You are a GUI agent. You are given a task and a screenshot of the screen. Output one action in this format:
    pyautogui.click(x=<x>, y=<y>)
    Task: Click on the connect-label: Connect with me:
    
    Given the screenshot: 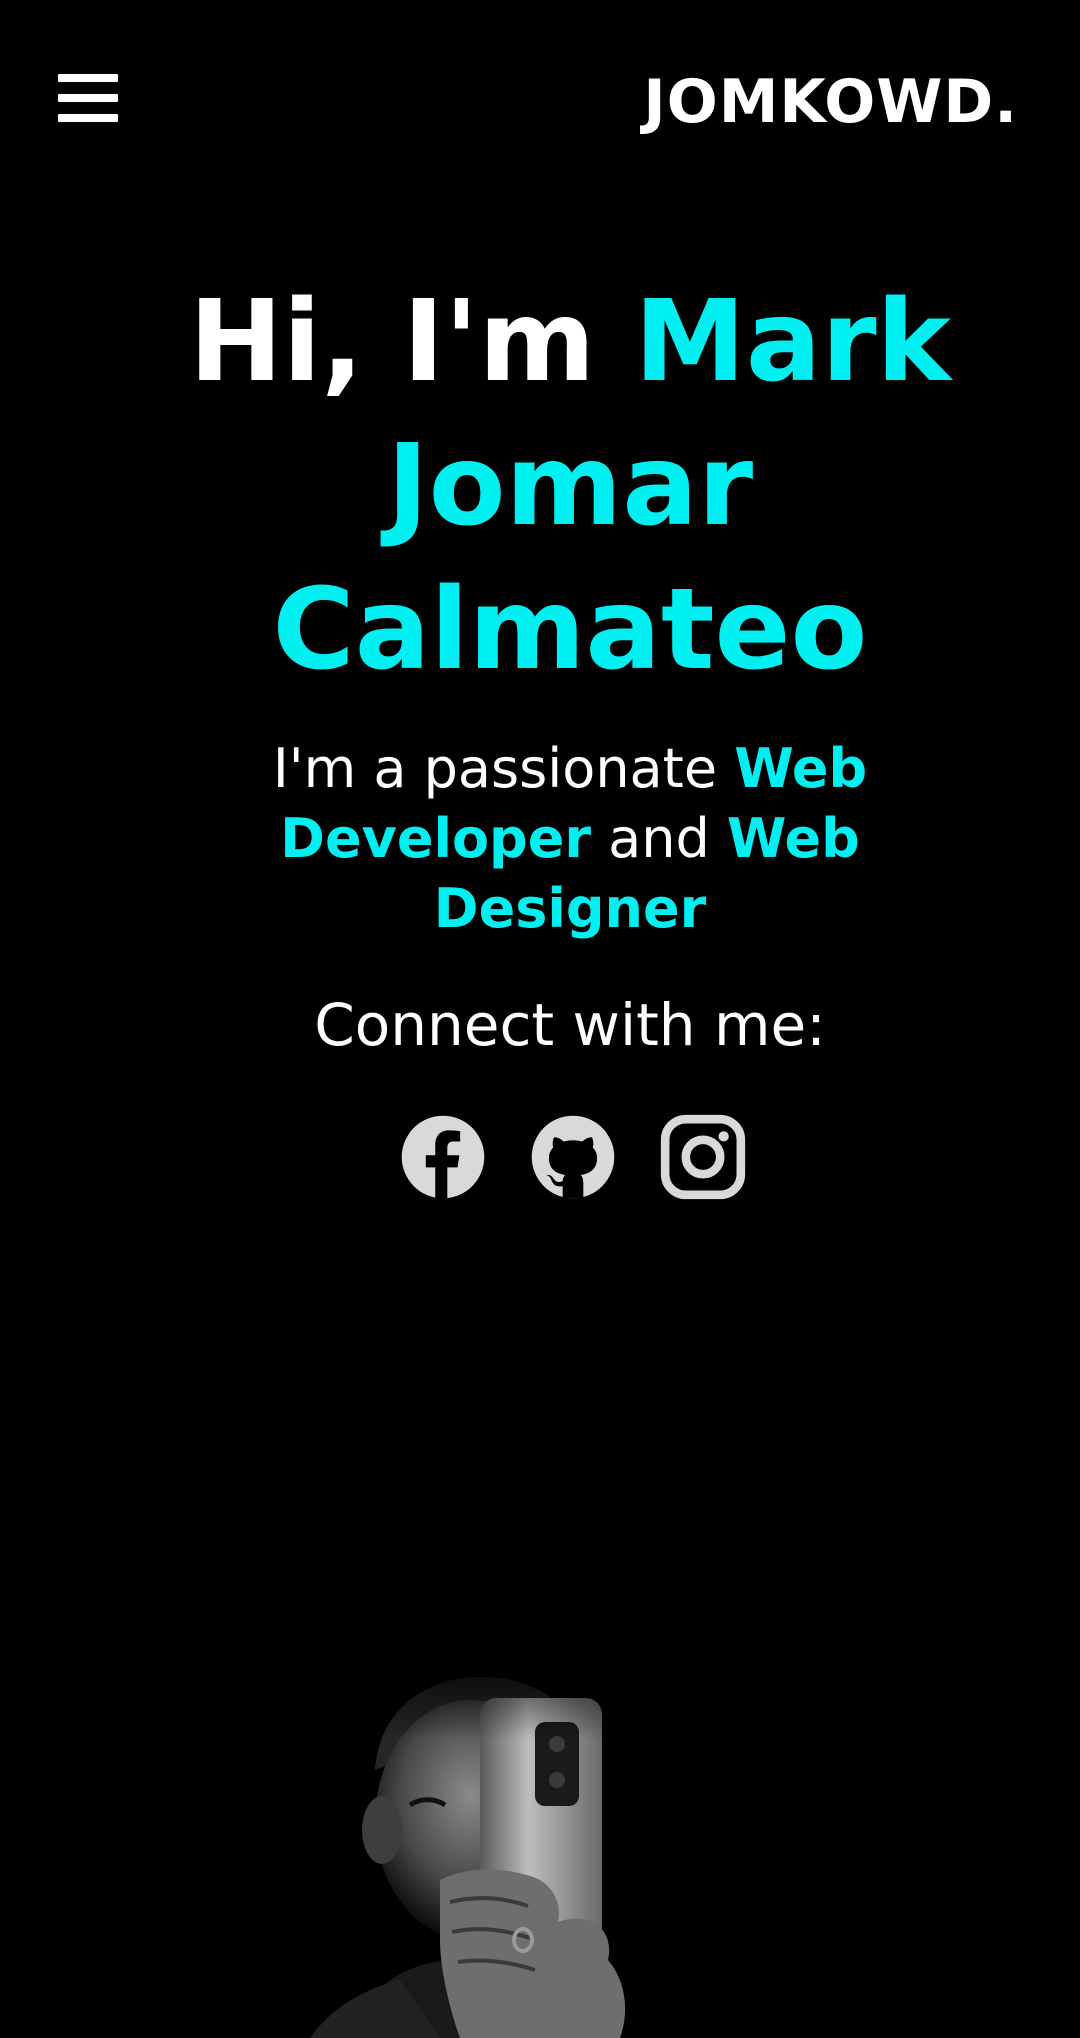 What is the action you would take?
    pyautogui.click(x=570, y=1025)
    